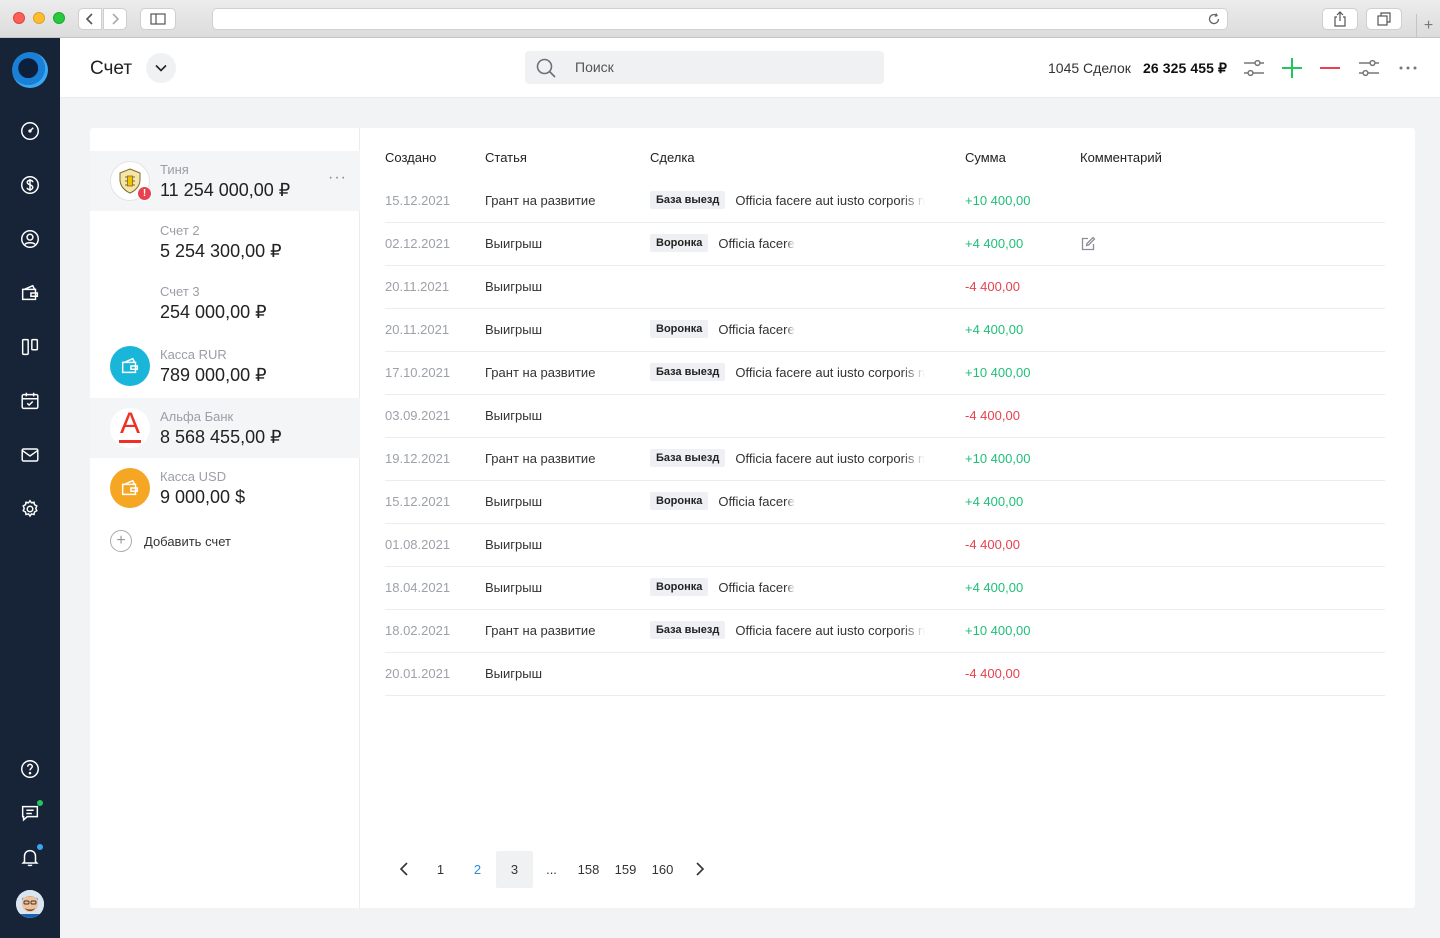 The image size is (1440, 938). I want to click on deal-name: Officia facere aut iusto corporis n, so click(830, 200).